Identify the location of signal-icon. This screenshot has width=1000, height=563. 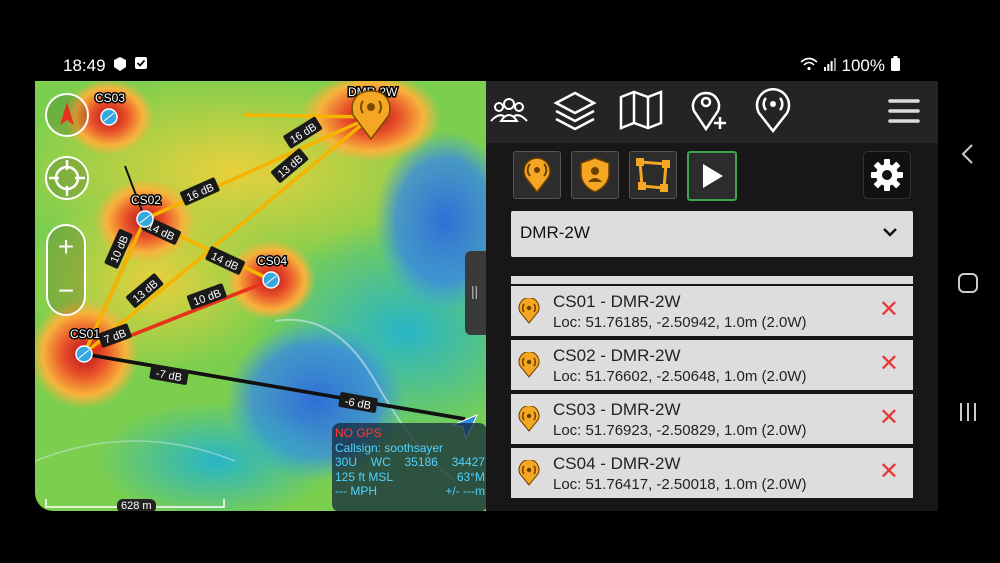
(829, 66).